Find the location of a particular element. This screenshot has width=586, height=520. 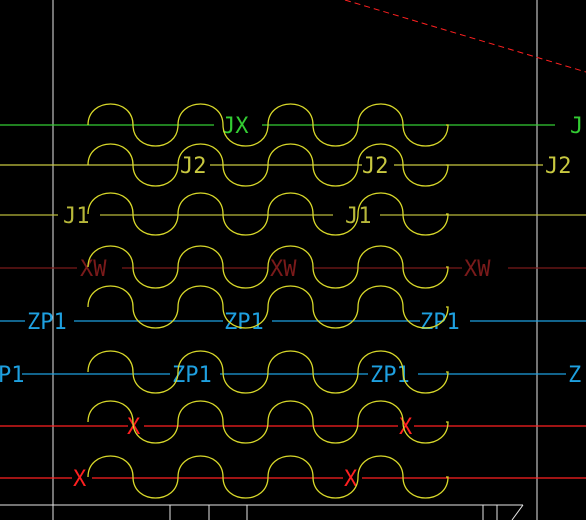

label-j1: J1 is located at coordinates (76, 216).